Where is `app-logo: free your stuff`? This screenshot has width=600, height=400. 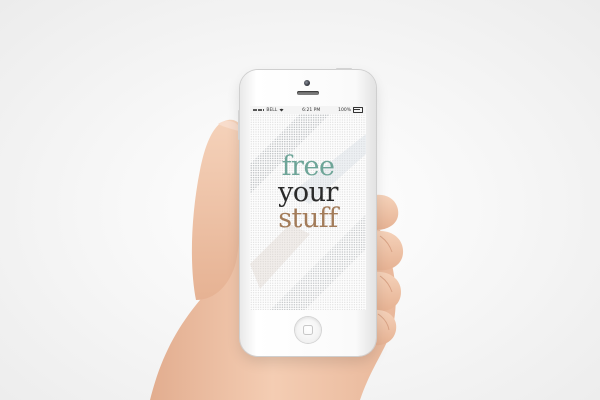 app-logo: free your stuff is located at coordinates (308, 193).